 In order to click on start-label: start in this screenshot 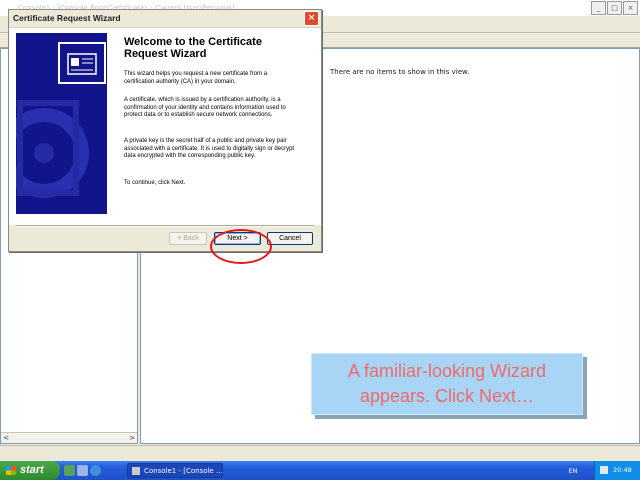, I will do `click(32, 470)`.